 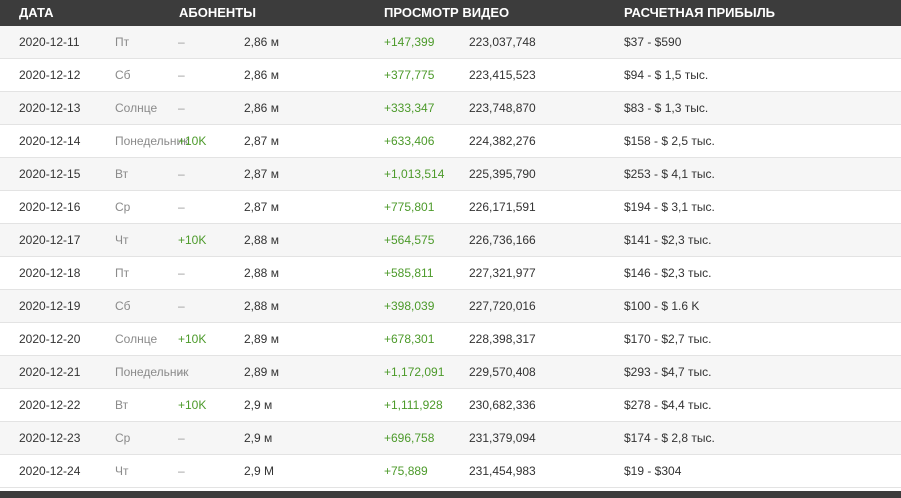 What do you see at coordinates (669, 438) in the screenshot?
I see `earnings-cell: $174 - $ 2,8 тыс.` at bounding box center [669, 438].